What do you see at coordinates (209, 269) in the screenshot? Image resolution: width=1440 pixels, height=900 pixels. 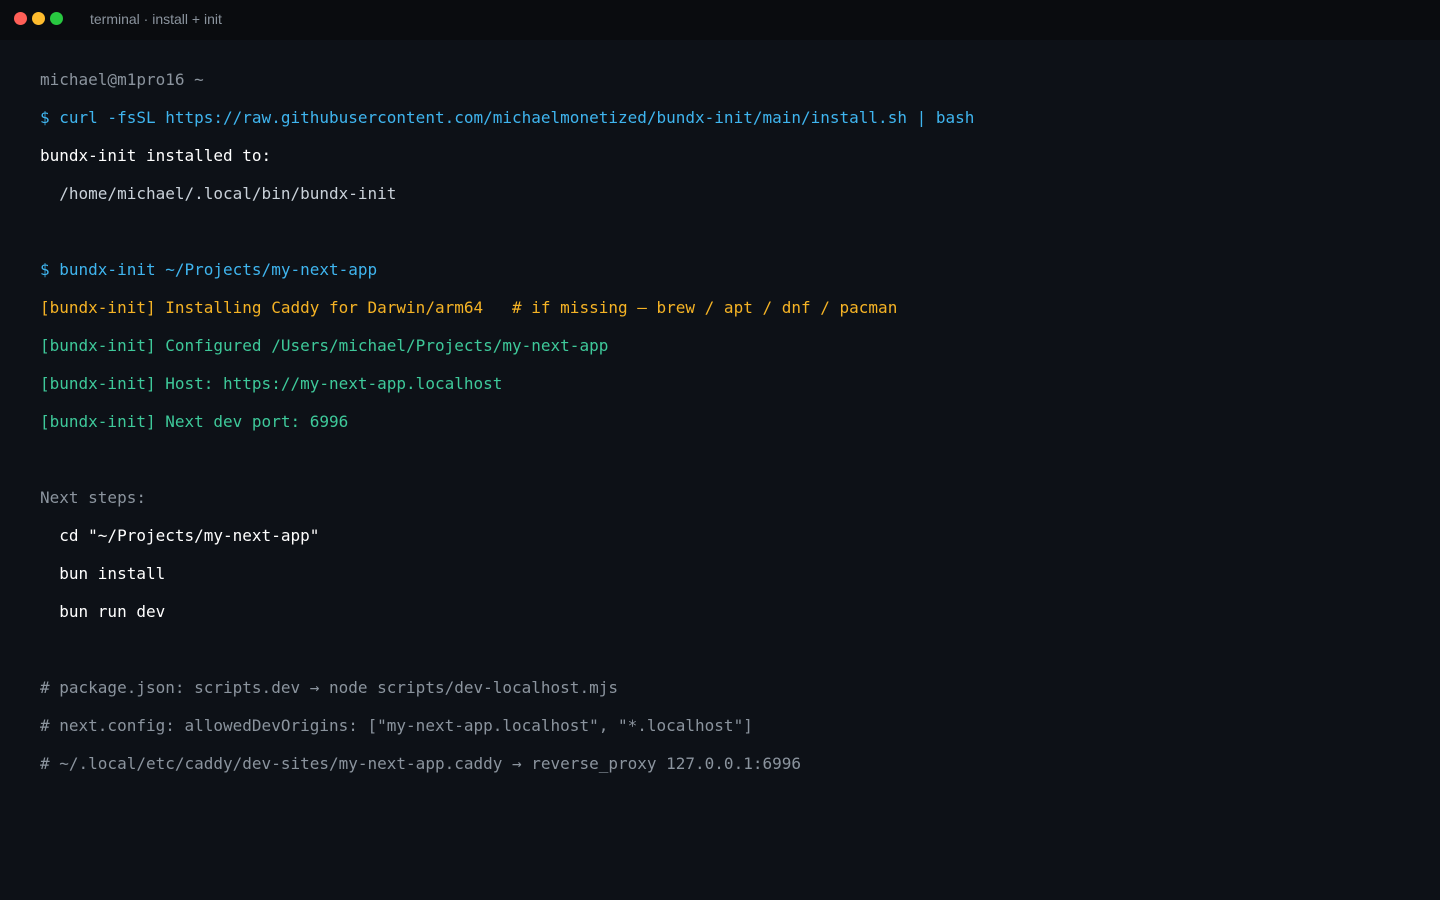 I see `terminal-line-command: $ bundx-init ~/Projects/my-next-app` at bounding box center [209, 269].